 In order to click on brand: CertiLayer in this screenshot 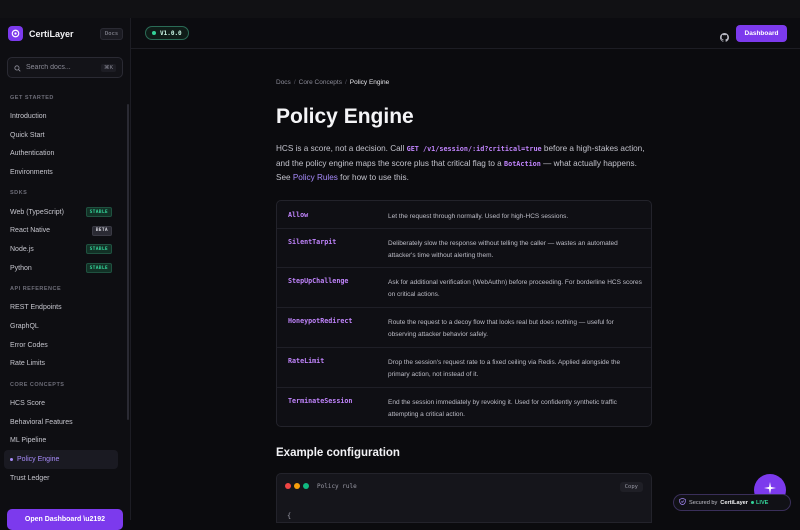, I will do `click(41, 33)`.